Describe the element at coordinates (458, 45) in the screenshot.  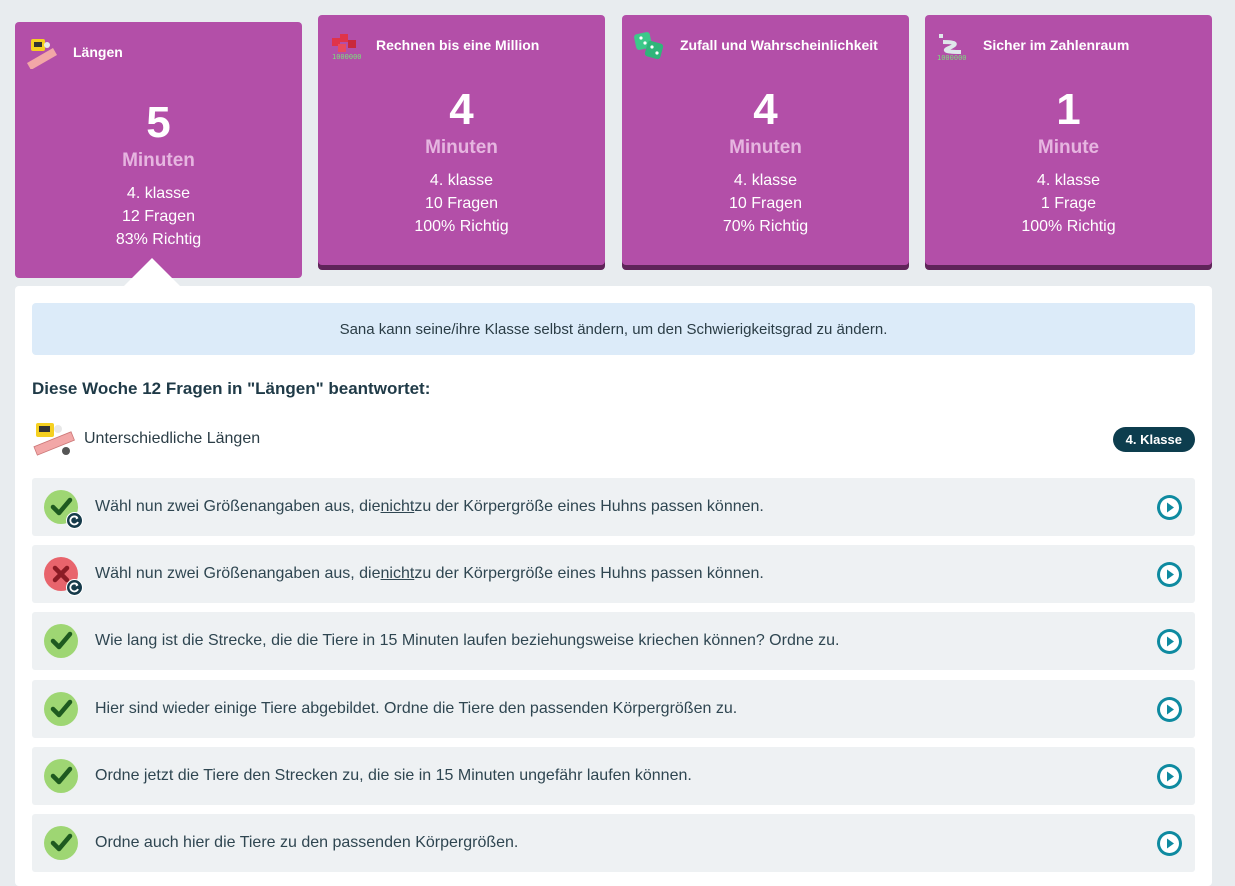
I see `card-title: Rechnen bis eine Million` at that location.